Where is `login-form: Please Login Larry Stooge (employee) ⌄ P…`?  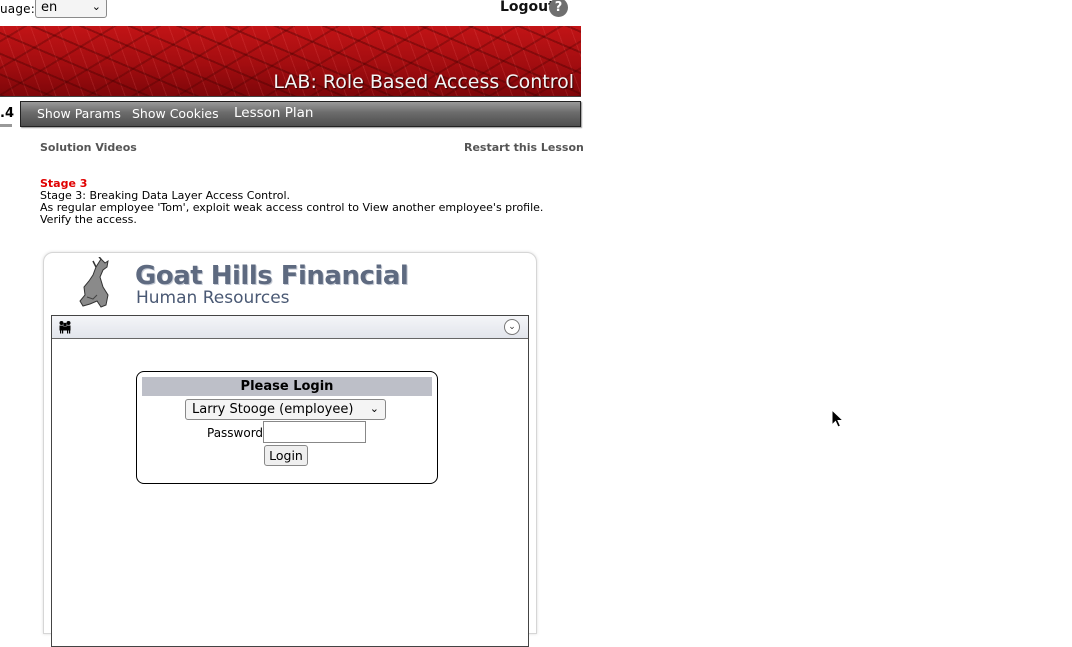
login-form: Please Login Larry Stooge (employee) ⌄ P… is located at coordinates (287, 427).